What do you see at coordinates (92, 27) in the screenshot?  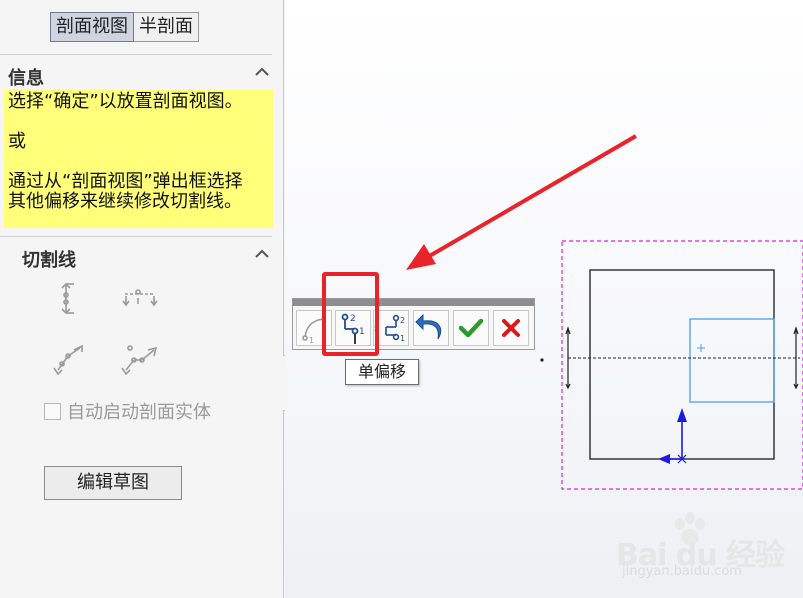 I see `tab-section-view: 剖面视图` at bounding box center [92, 27].